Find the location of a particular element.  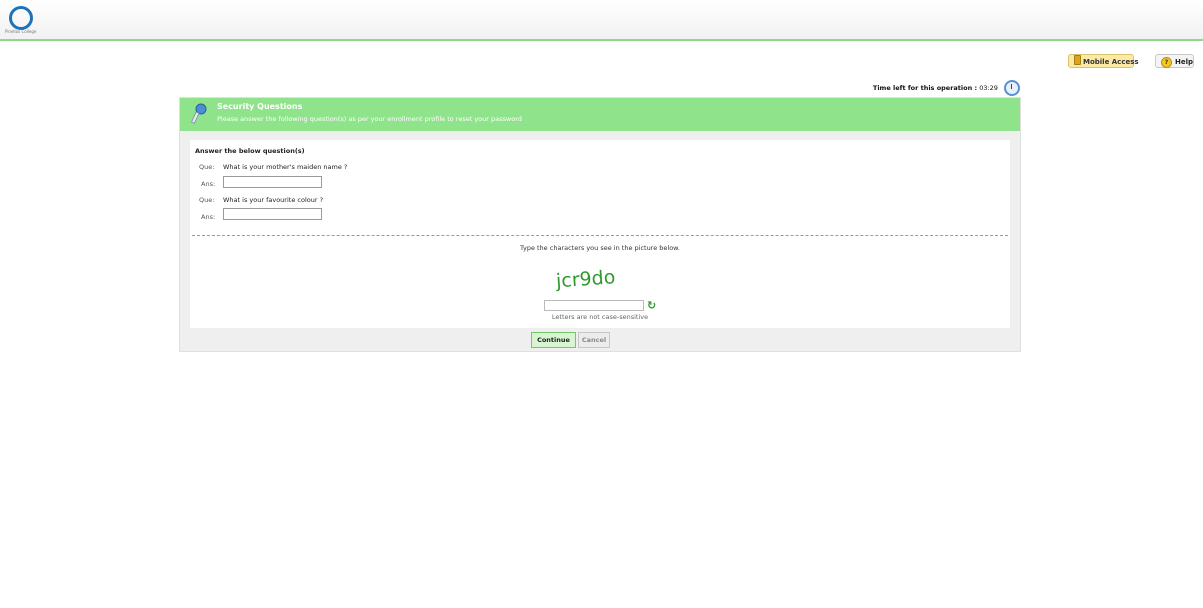

timer-value: 03:29 is located at coordinates (988, 88).